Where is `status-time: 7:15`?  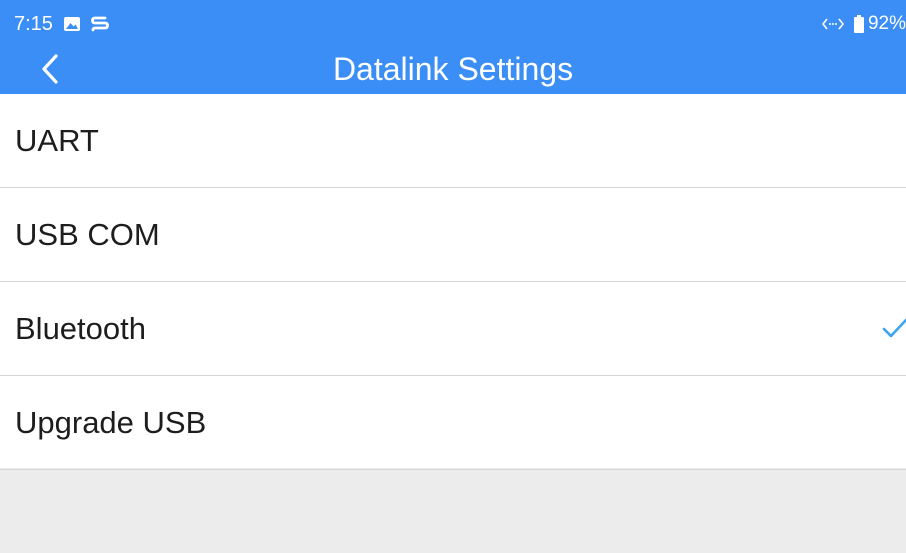
status-time: 7:15 is located at coordinates (33, 24).